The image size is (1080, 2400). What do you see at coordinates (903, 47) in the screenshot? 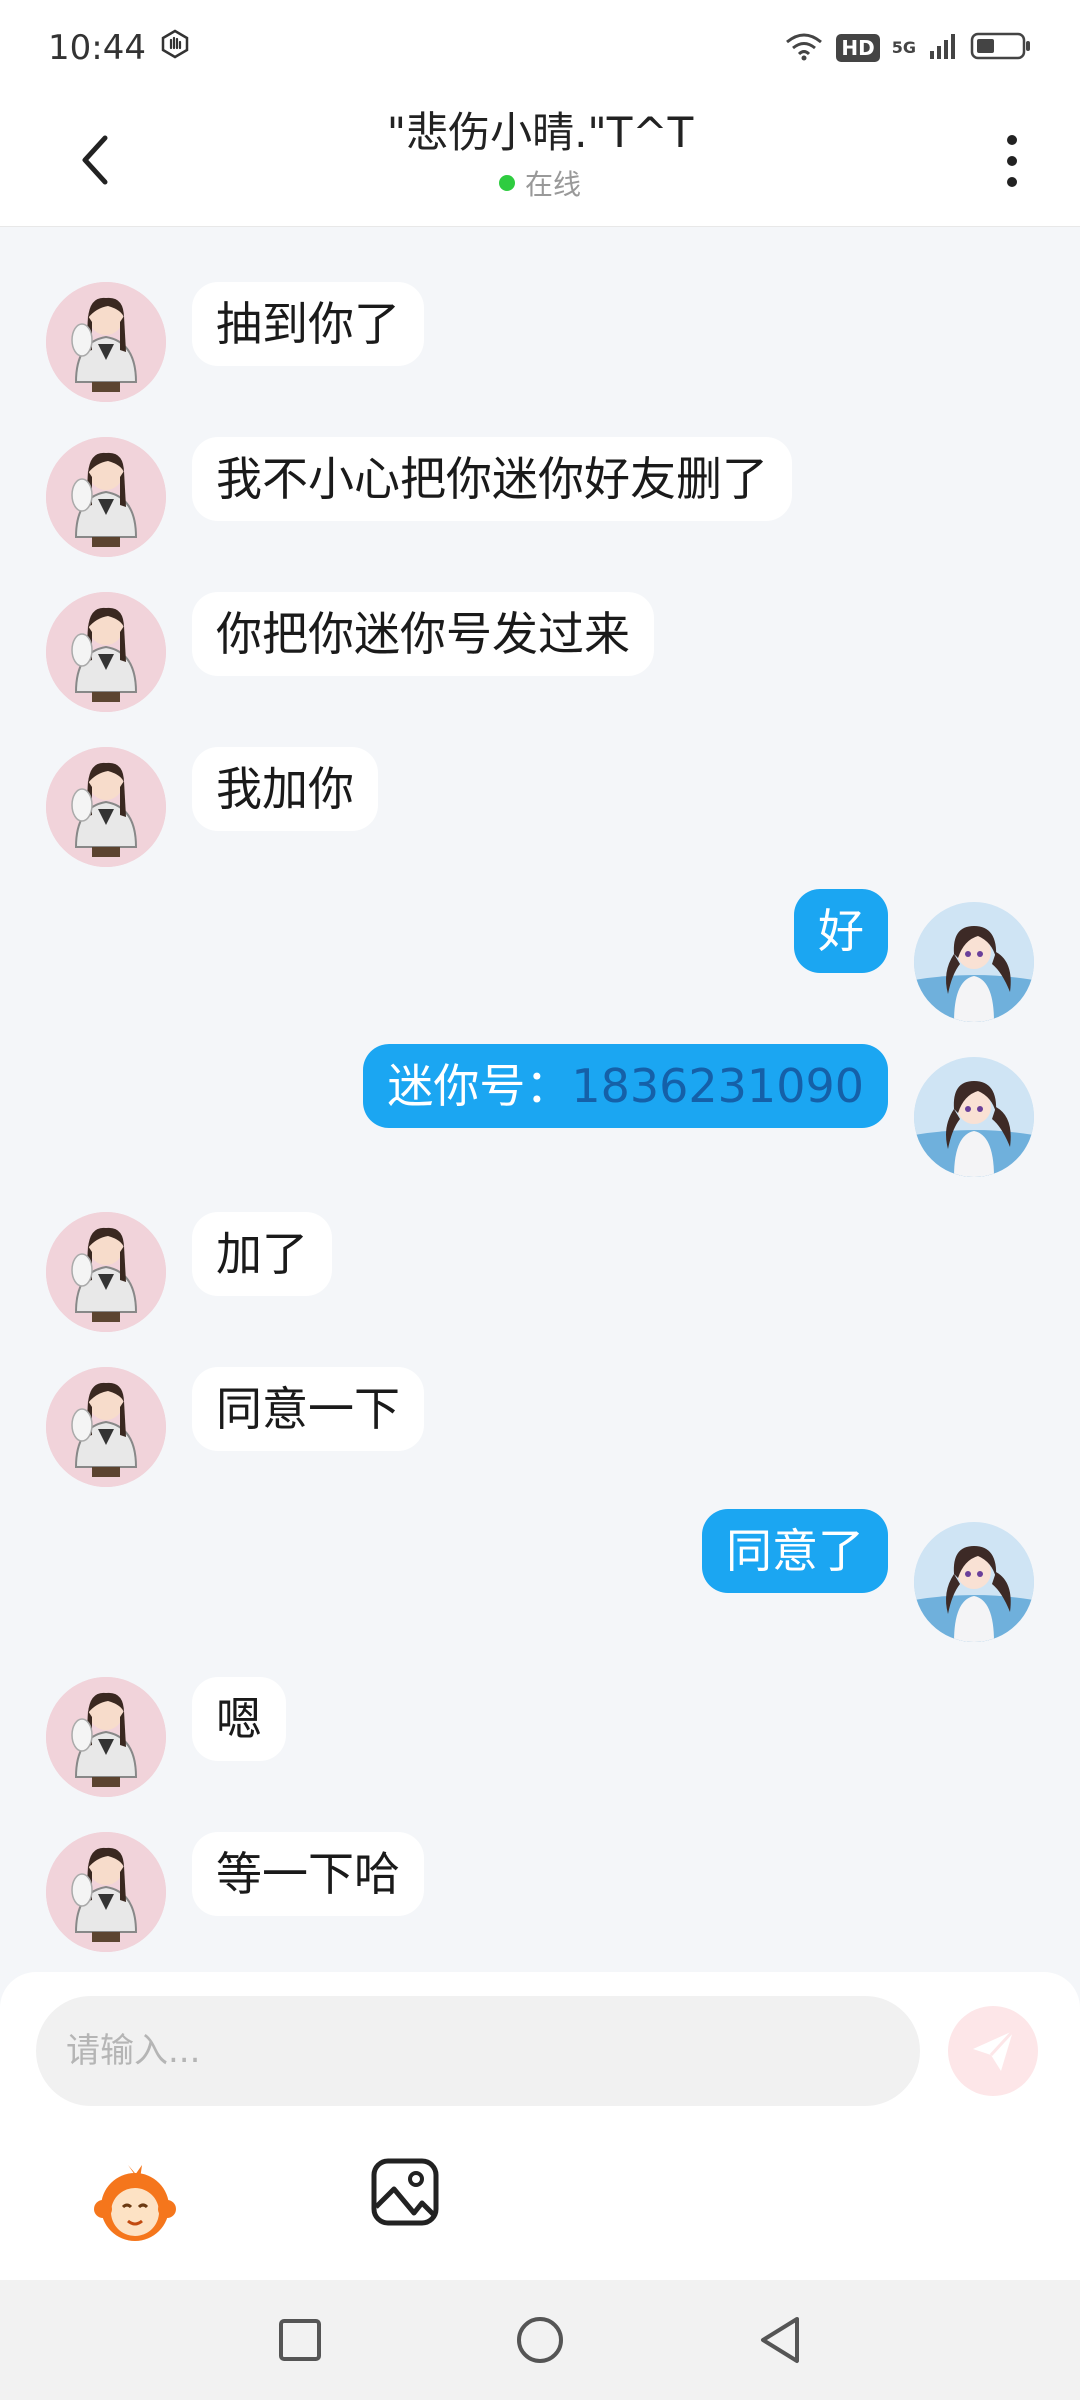
I see `network-type: 5G` at bounding box center [903, 47].